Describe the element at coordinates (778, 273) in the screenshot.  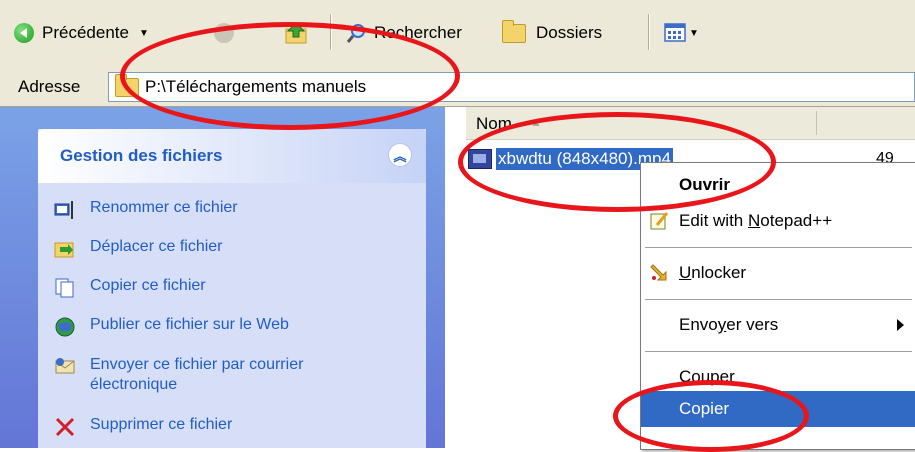
I see `menu-item-unlocker: Unlocker` at that location.